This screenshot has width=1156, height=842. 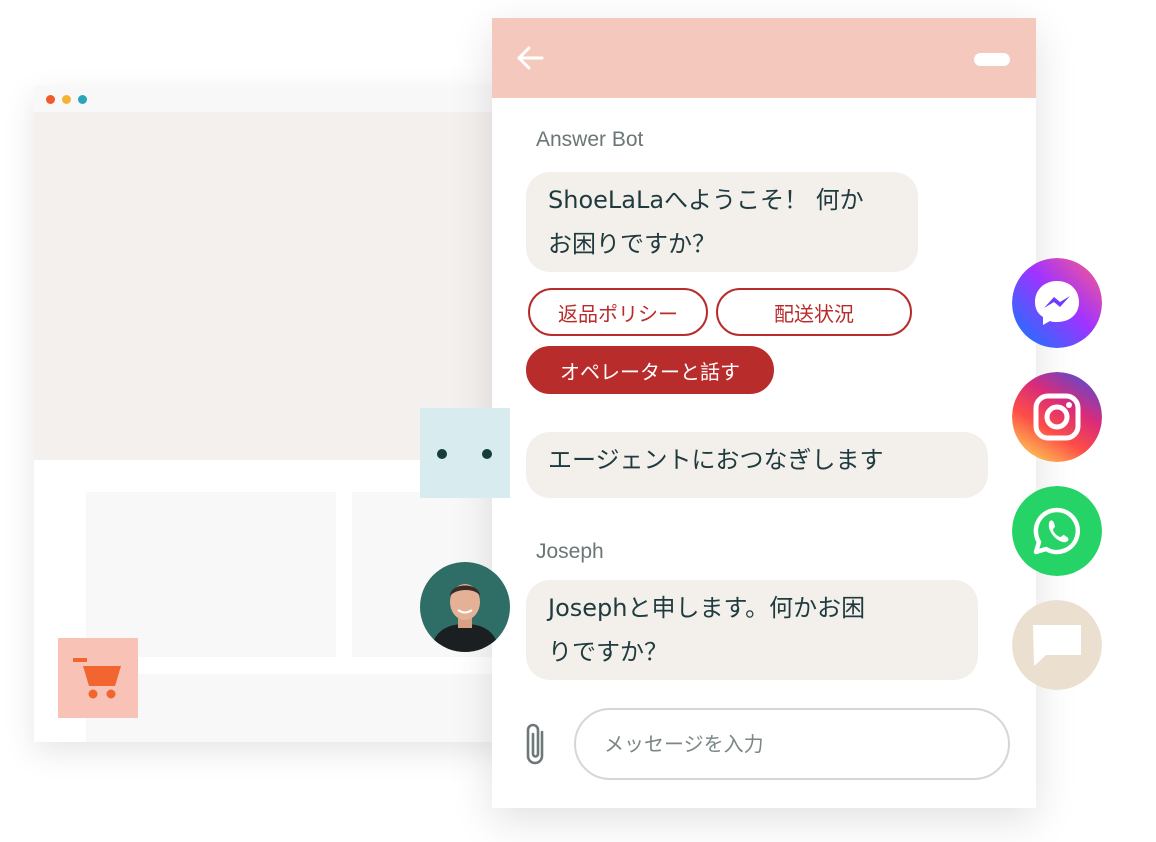 What do you see at coordinates (792, 744) in the screenshot?
I see `message-input` at bounding box center [792, 744].